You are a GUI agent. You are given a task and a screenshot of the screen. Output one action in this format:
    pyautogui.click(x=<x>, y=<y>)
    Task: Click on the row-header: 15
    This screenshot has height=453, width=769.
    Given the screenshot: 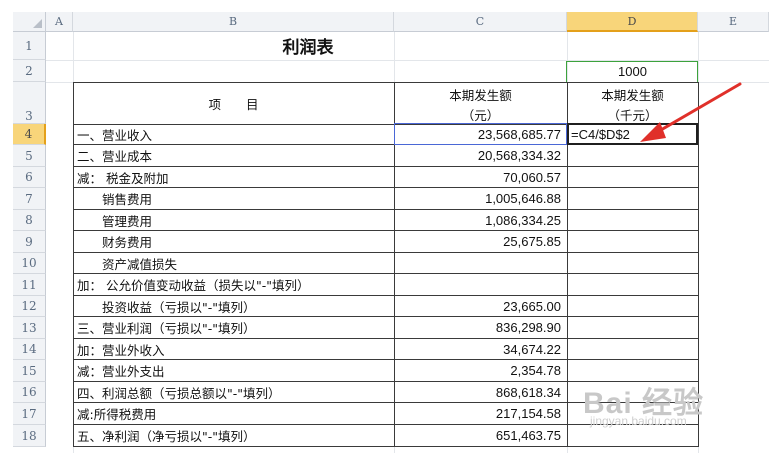 What is the action you would take?
    pyautogui.click(x=29, y=371)
    